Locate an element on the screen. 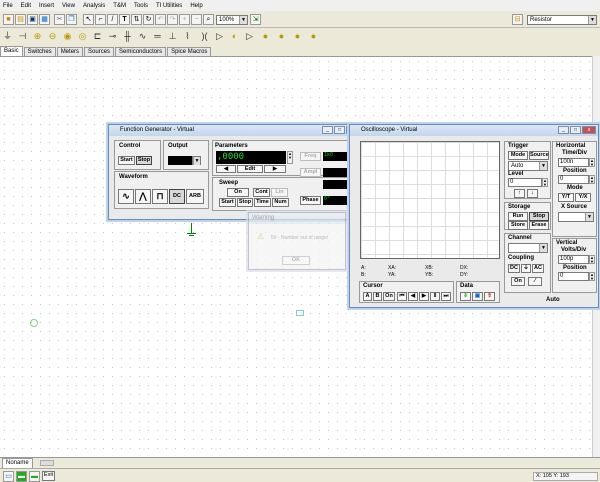 The width and height of the screenshot is (600, 482). x-source-select: ▼ is located at coordinates (576, 217).